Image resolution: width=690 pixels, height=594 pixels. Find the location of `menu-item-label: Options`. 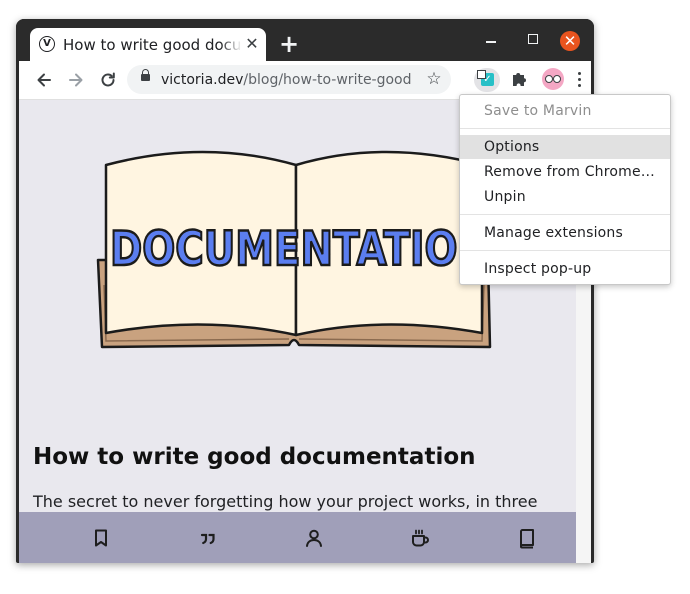

menu-item-label: Options is located at coordinates (512, 147).